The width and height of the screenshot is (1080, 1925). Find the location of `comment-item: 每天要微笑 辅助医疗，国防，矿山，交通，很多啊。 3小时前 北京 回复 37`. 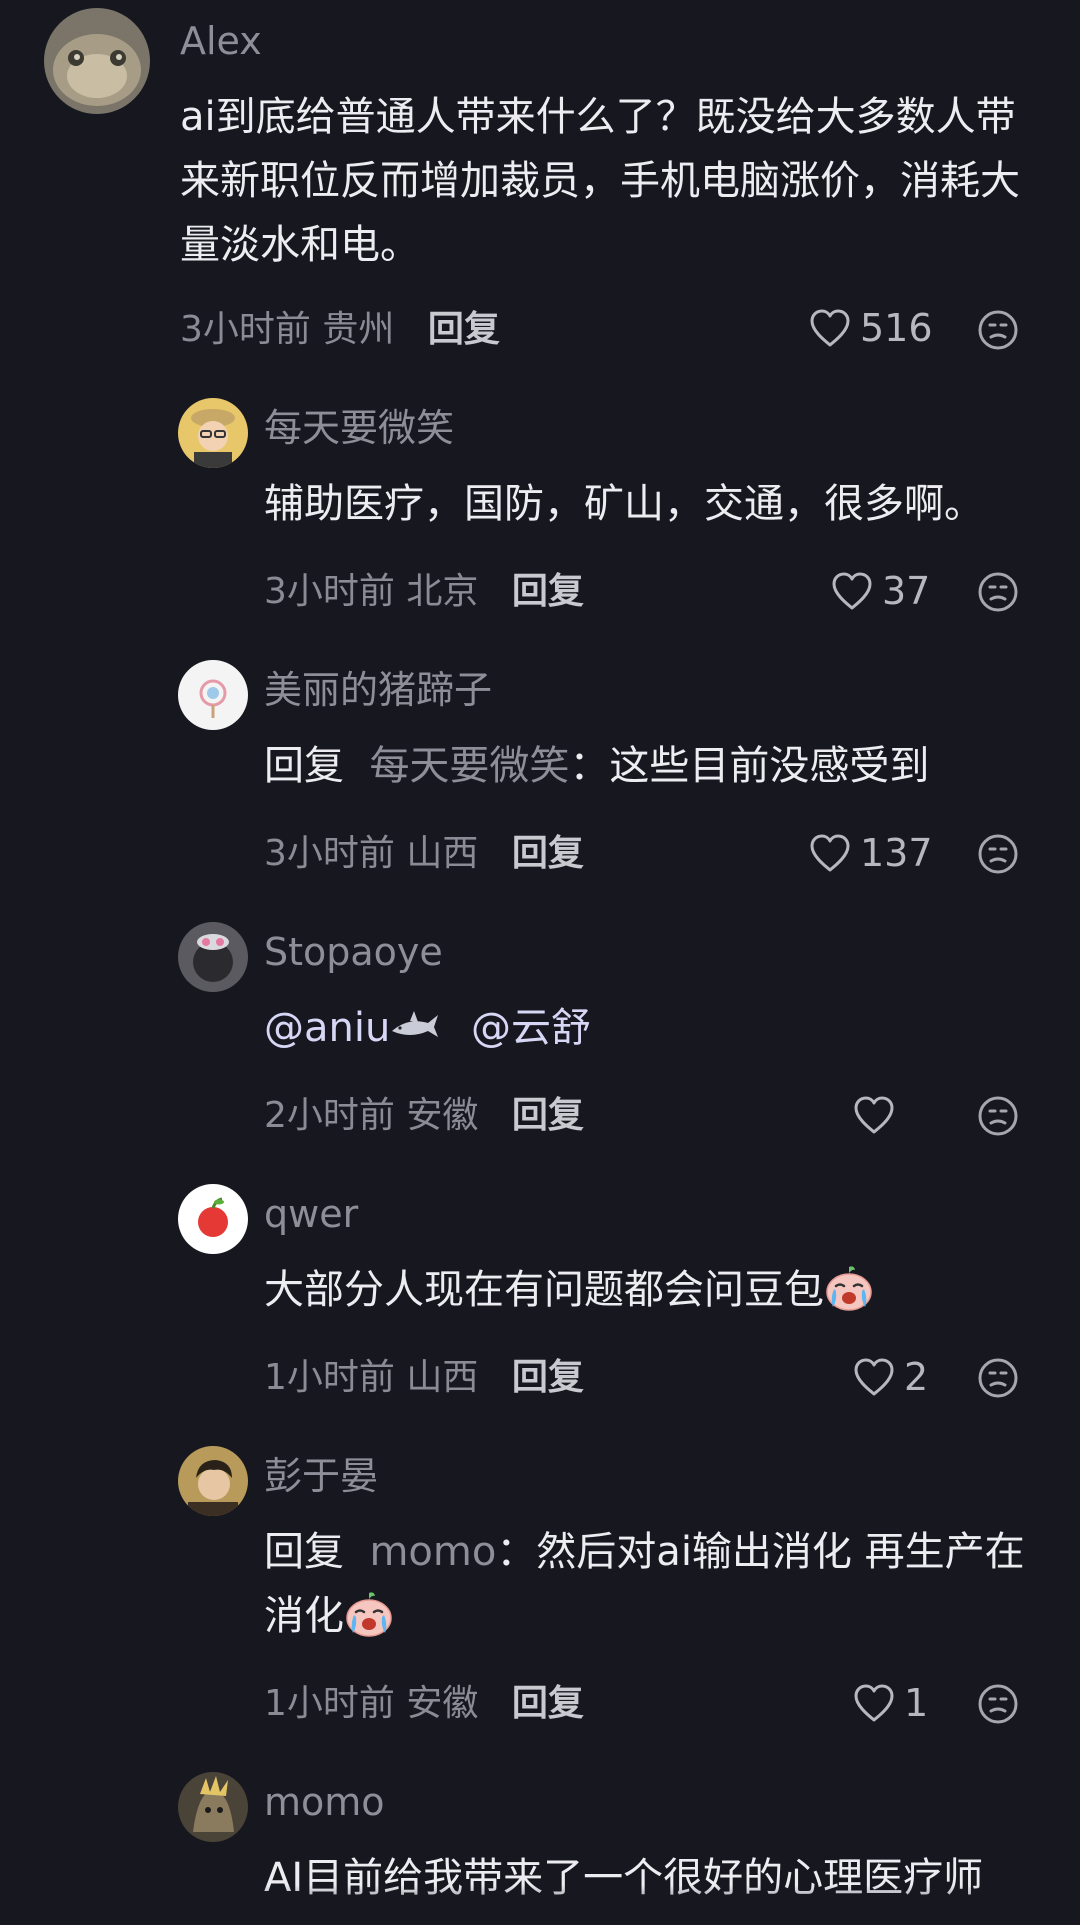

comment-item: 每天要微笑 辅助医疗，国防，矿山，交通，很多啊。 3小时前 北京 回复 37 is located at coordinates (540, 505).